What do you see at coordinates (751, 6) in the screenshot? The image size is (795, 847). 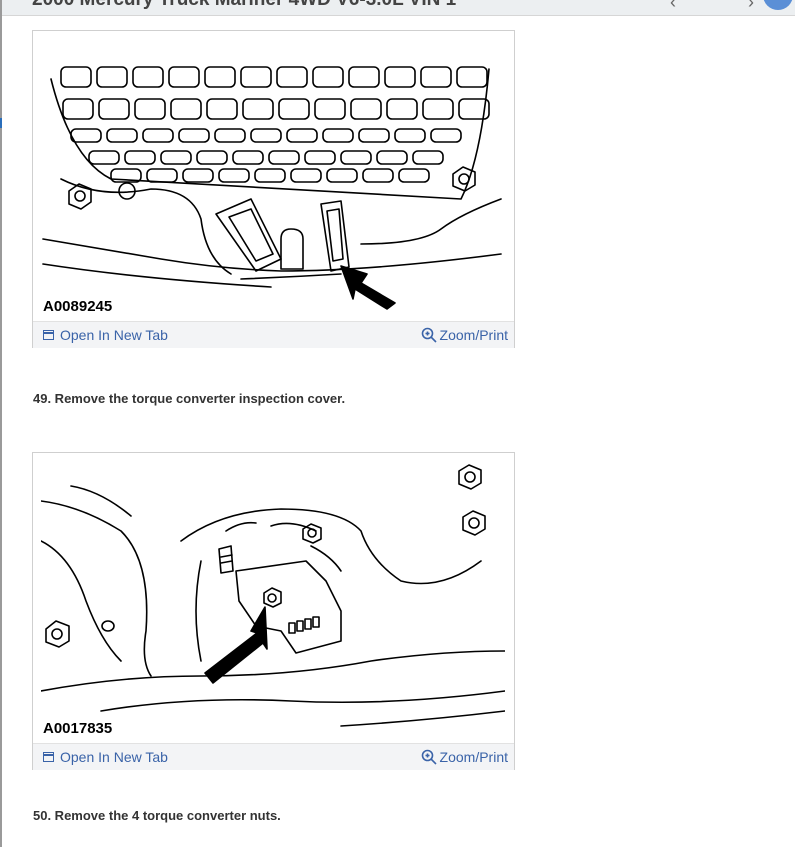 I see `next-arrow-icon: ›` at bounding box center [751, 6].